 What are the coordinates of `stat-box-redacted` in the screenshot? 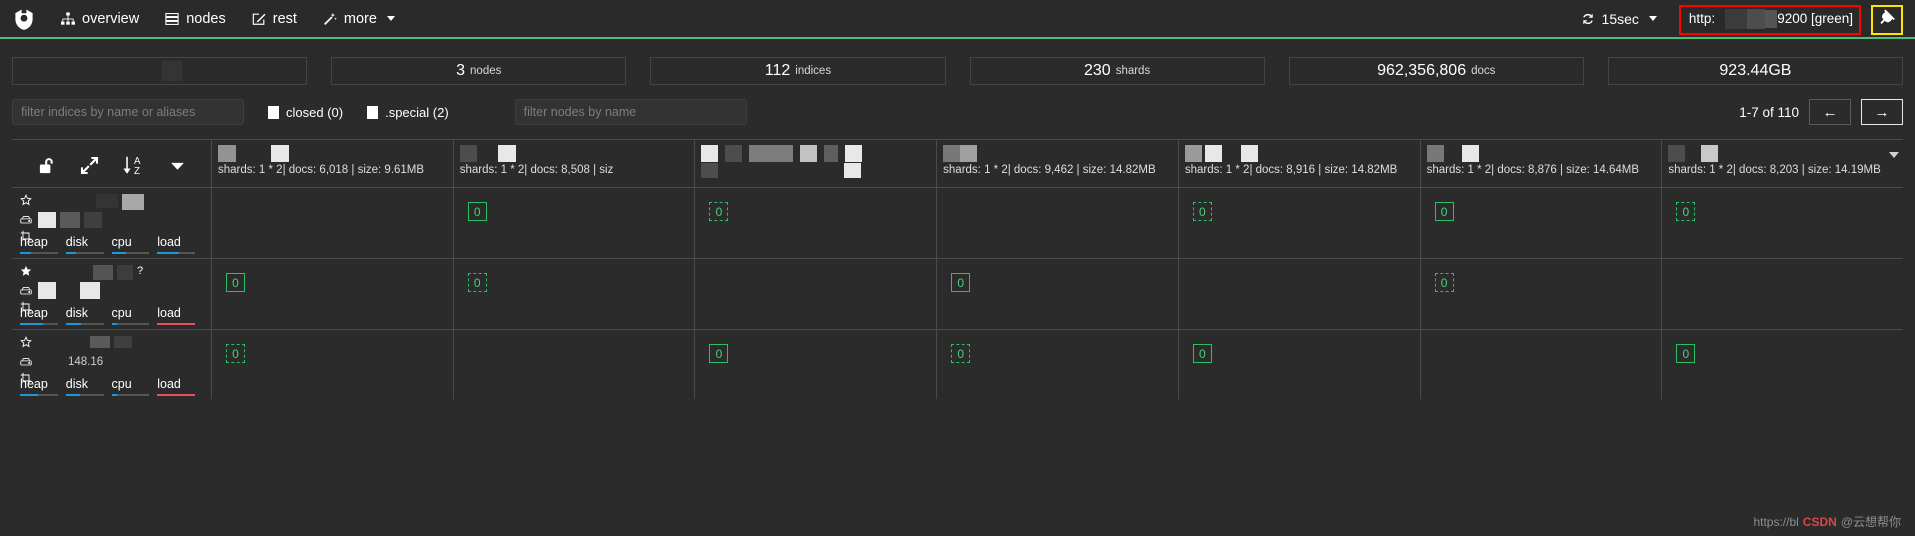 It's located at (160, 71).